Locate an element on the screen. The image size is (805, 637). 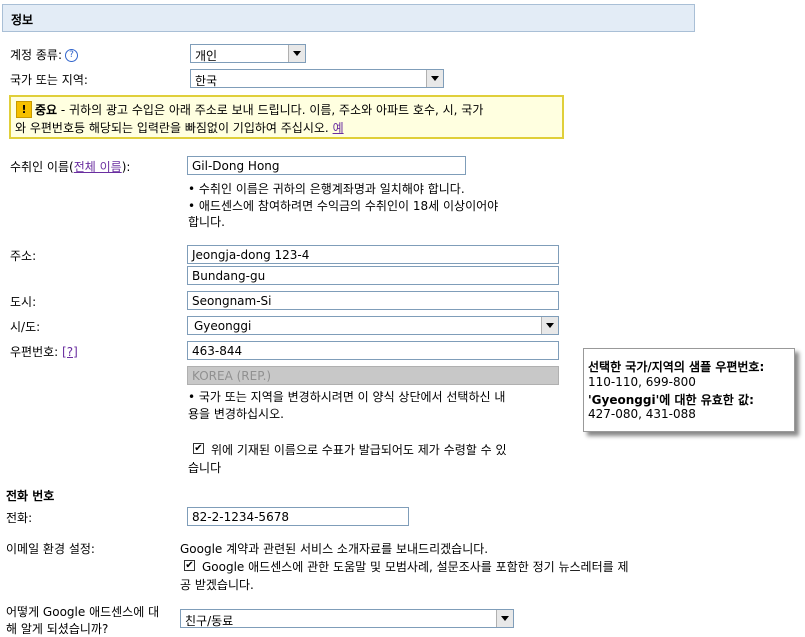
tooltip-title: 선택한 국가/지역의 샘플 우편번호: is located at coordinates (676, 367).